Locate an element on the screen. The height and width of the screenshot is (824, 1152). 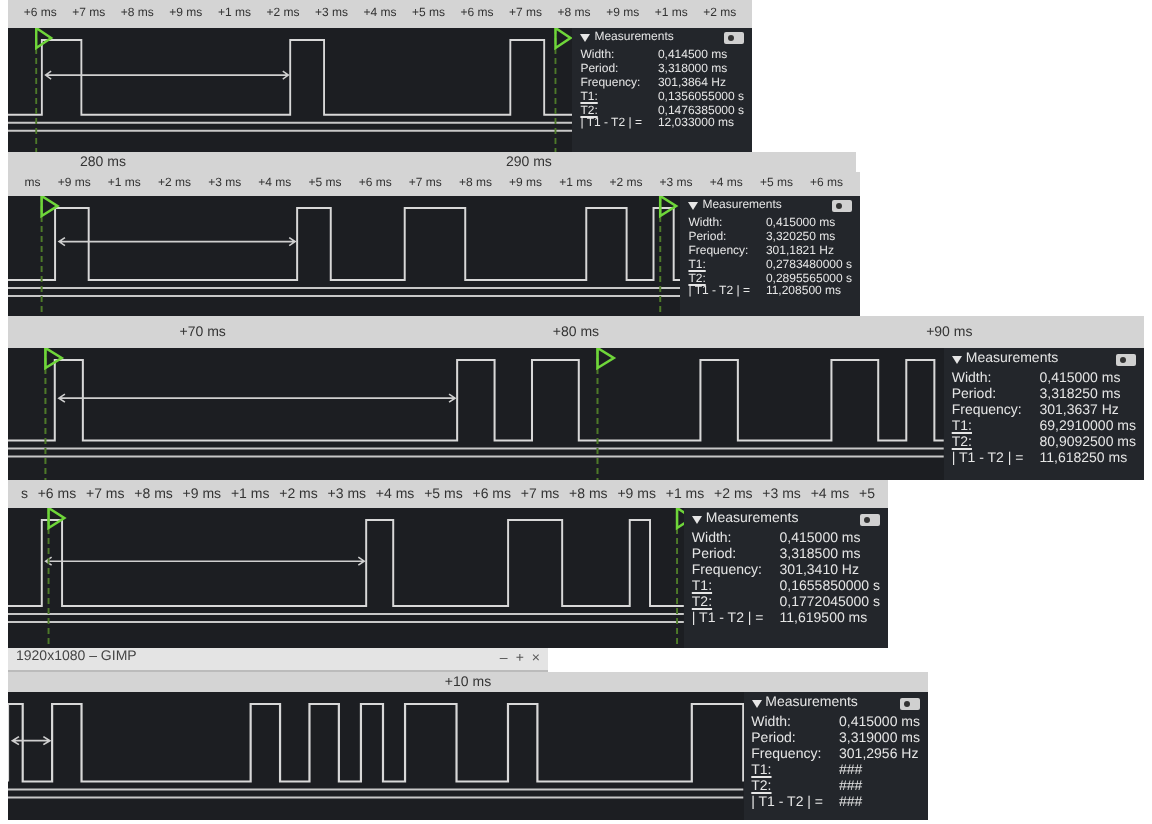
width-measure-arrow is located at coordinates (31, 740).